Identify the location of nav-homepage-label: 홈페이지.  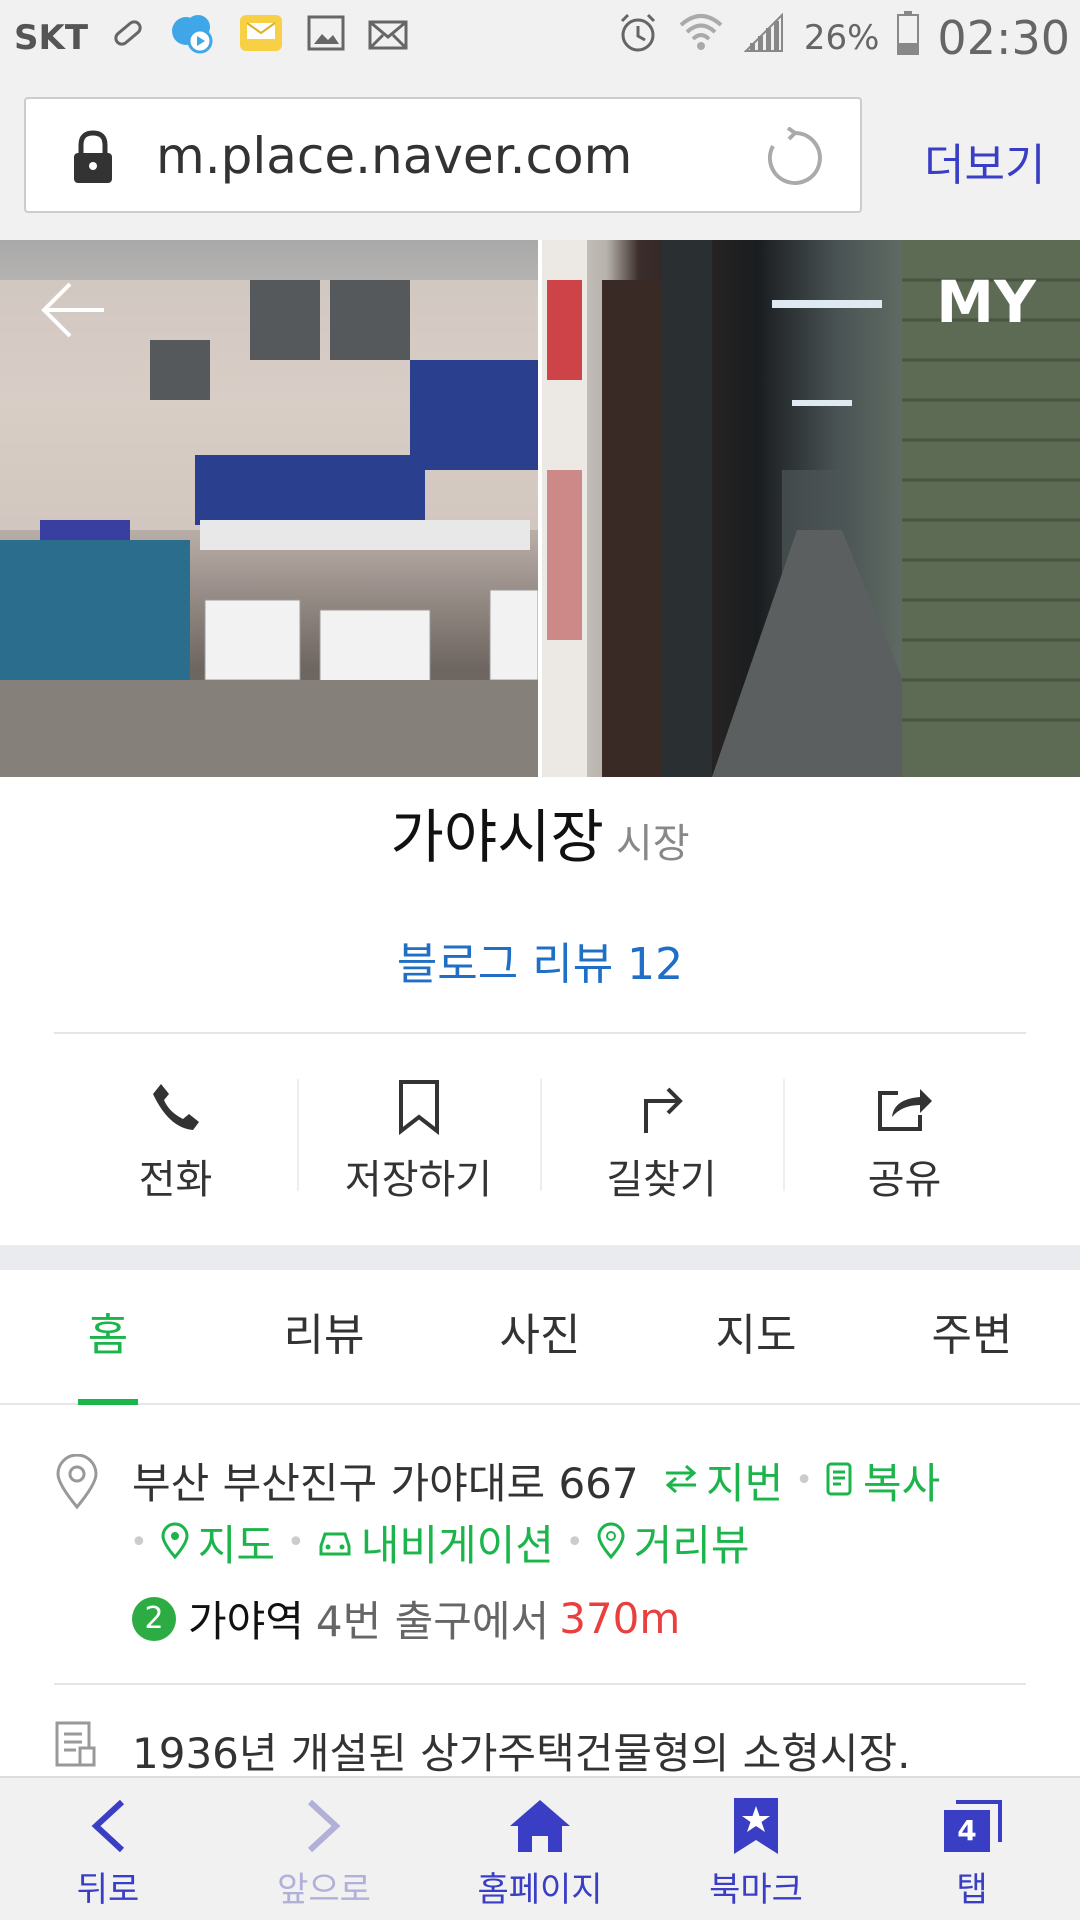
(540, 1890).